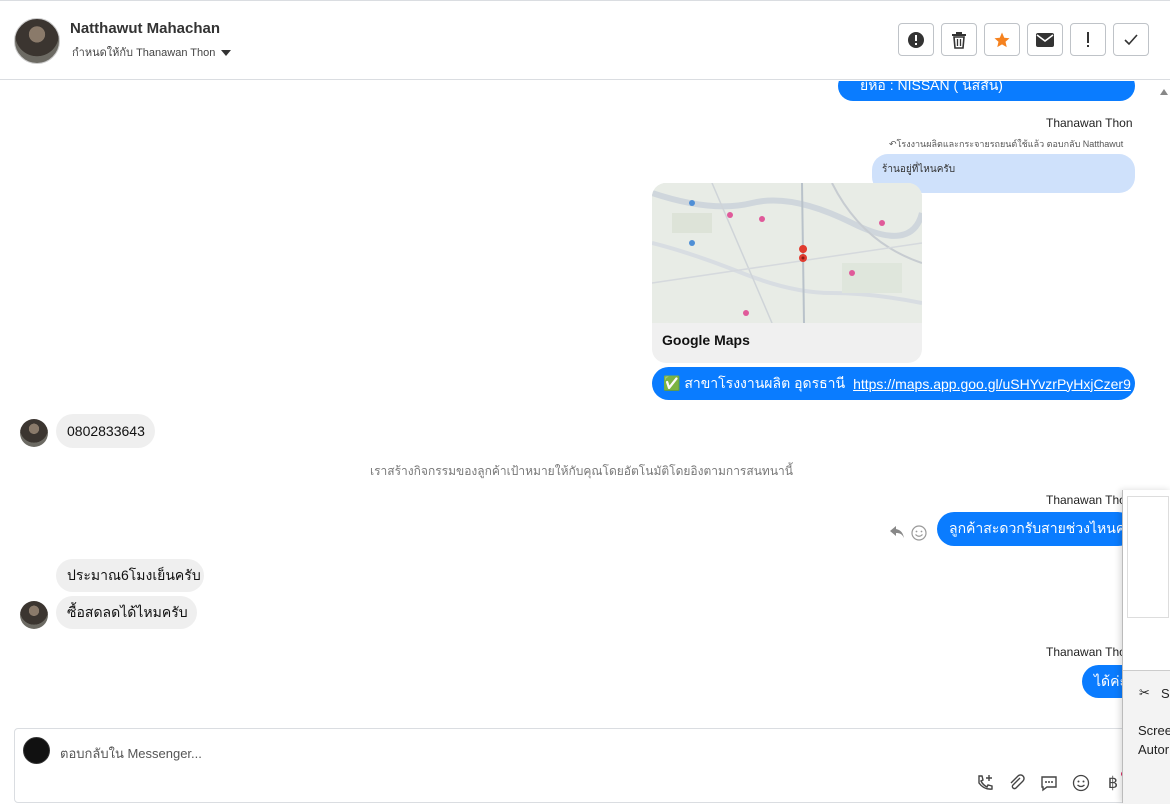  I want to click on spam-button, so click(916, 39).